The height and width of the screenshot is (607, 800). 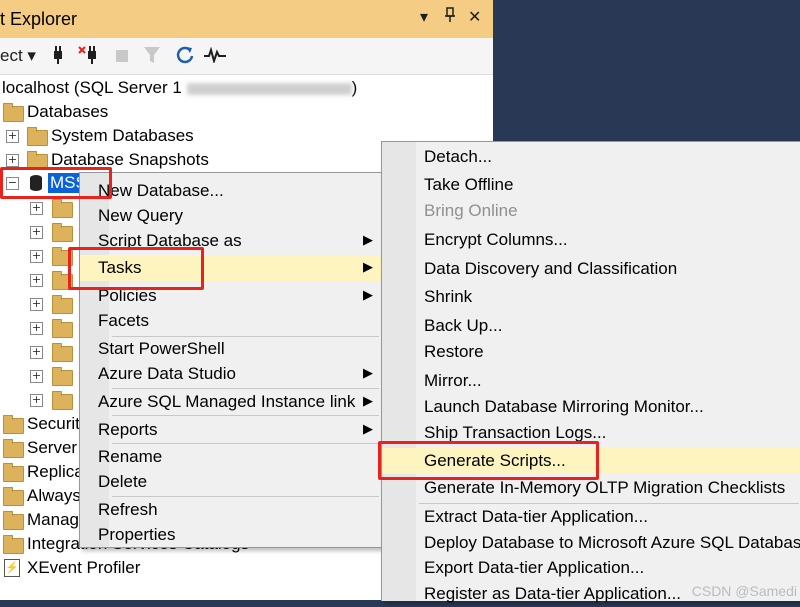 I want to click on plug-icon, so click(x=58, y=57).